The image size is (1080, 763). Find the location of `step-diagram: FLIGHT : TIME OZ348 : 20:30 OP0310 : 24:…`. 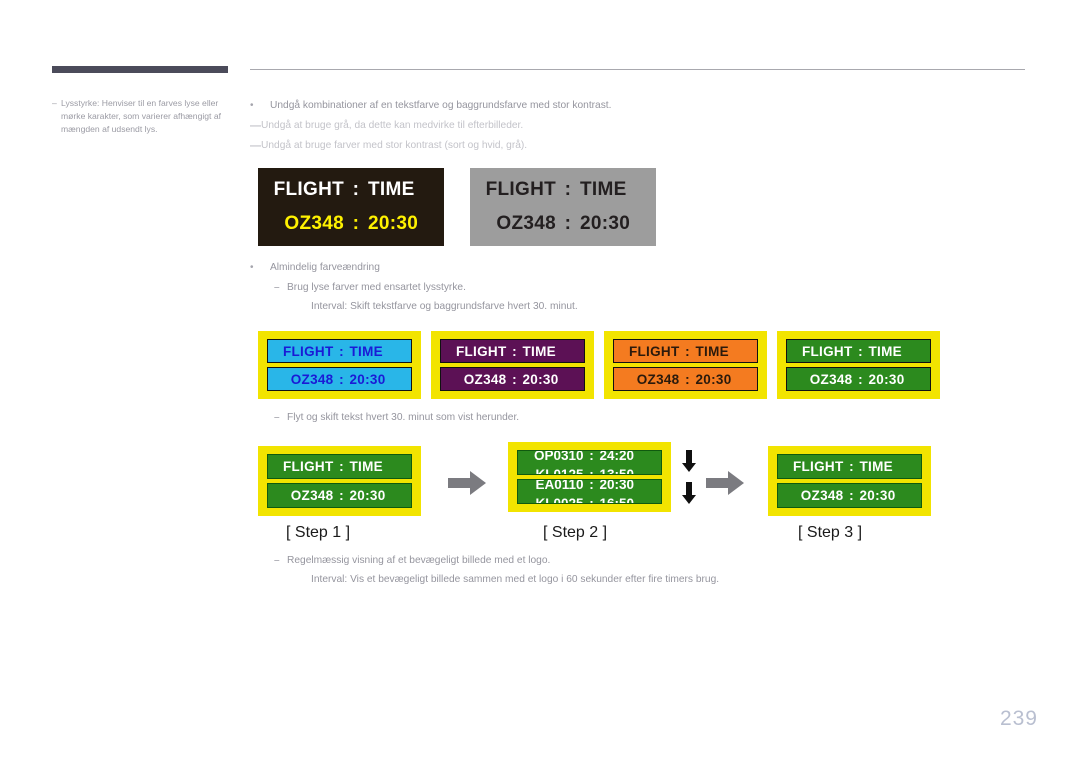

step-diagram: FLIGHT : TIME OZ348 : 20:30 OP0310 : 24:… is located at coordinates (603, 480).